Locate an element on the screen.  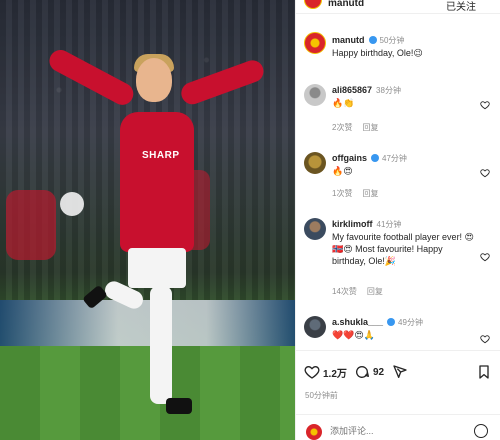
add-comment-bar is located at coordinates (398, 430).